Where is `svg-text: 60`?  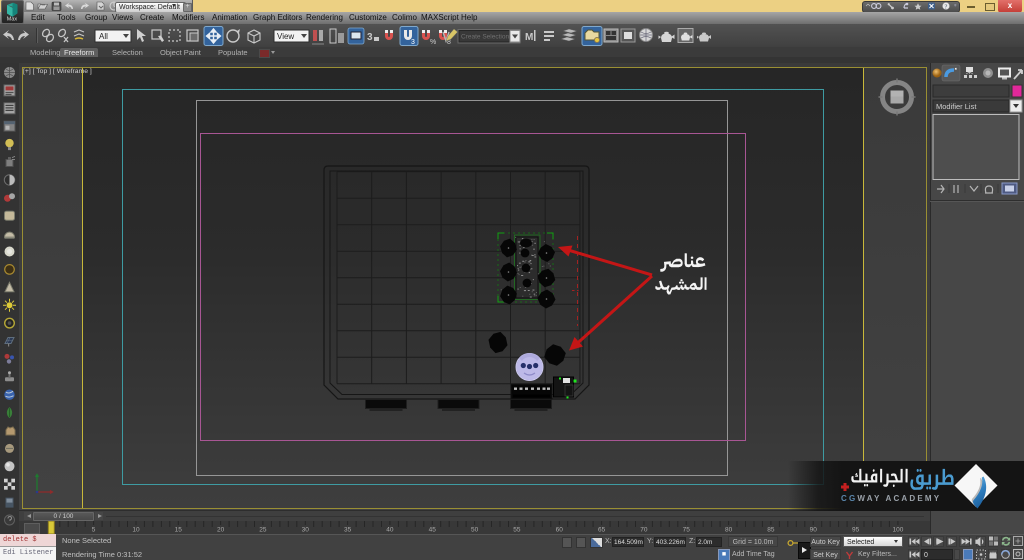
svg-text: 60 is located at coordinates (560, 530).